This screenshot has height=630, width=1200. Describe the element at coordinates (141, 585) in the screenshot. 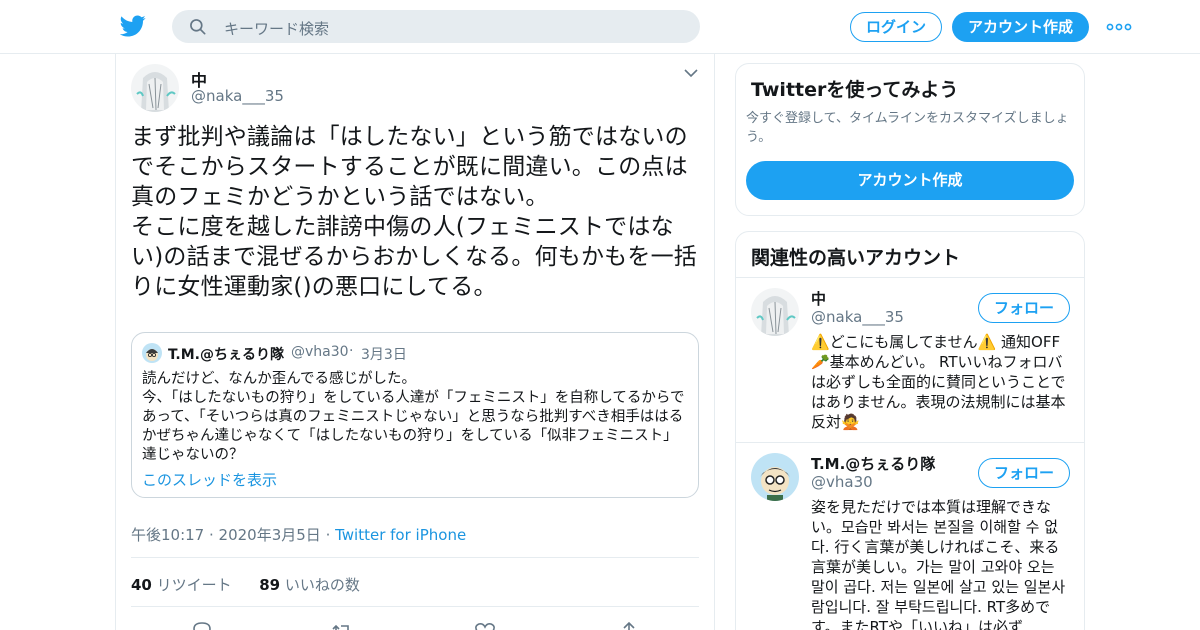

I see `retweet-count: 40` at that location.